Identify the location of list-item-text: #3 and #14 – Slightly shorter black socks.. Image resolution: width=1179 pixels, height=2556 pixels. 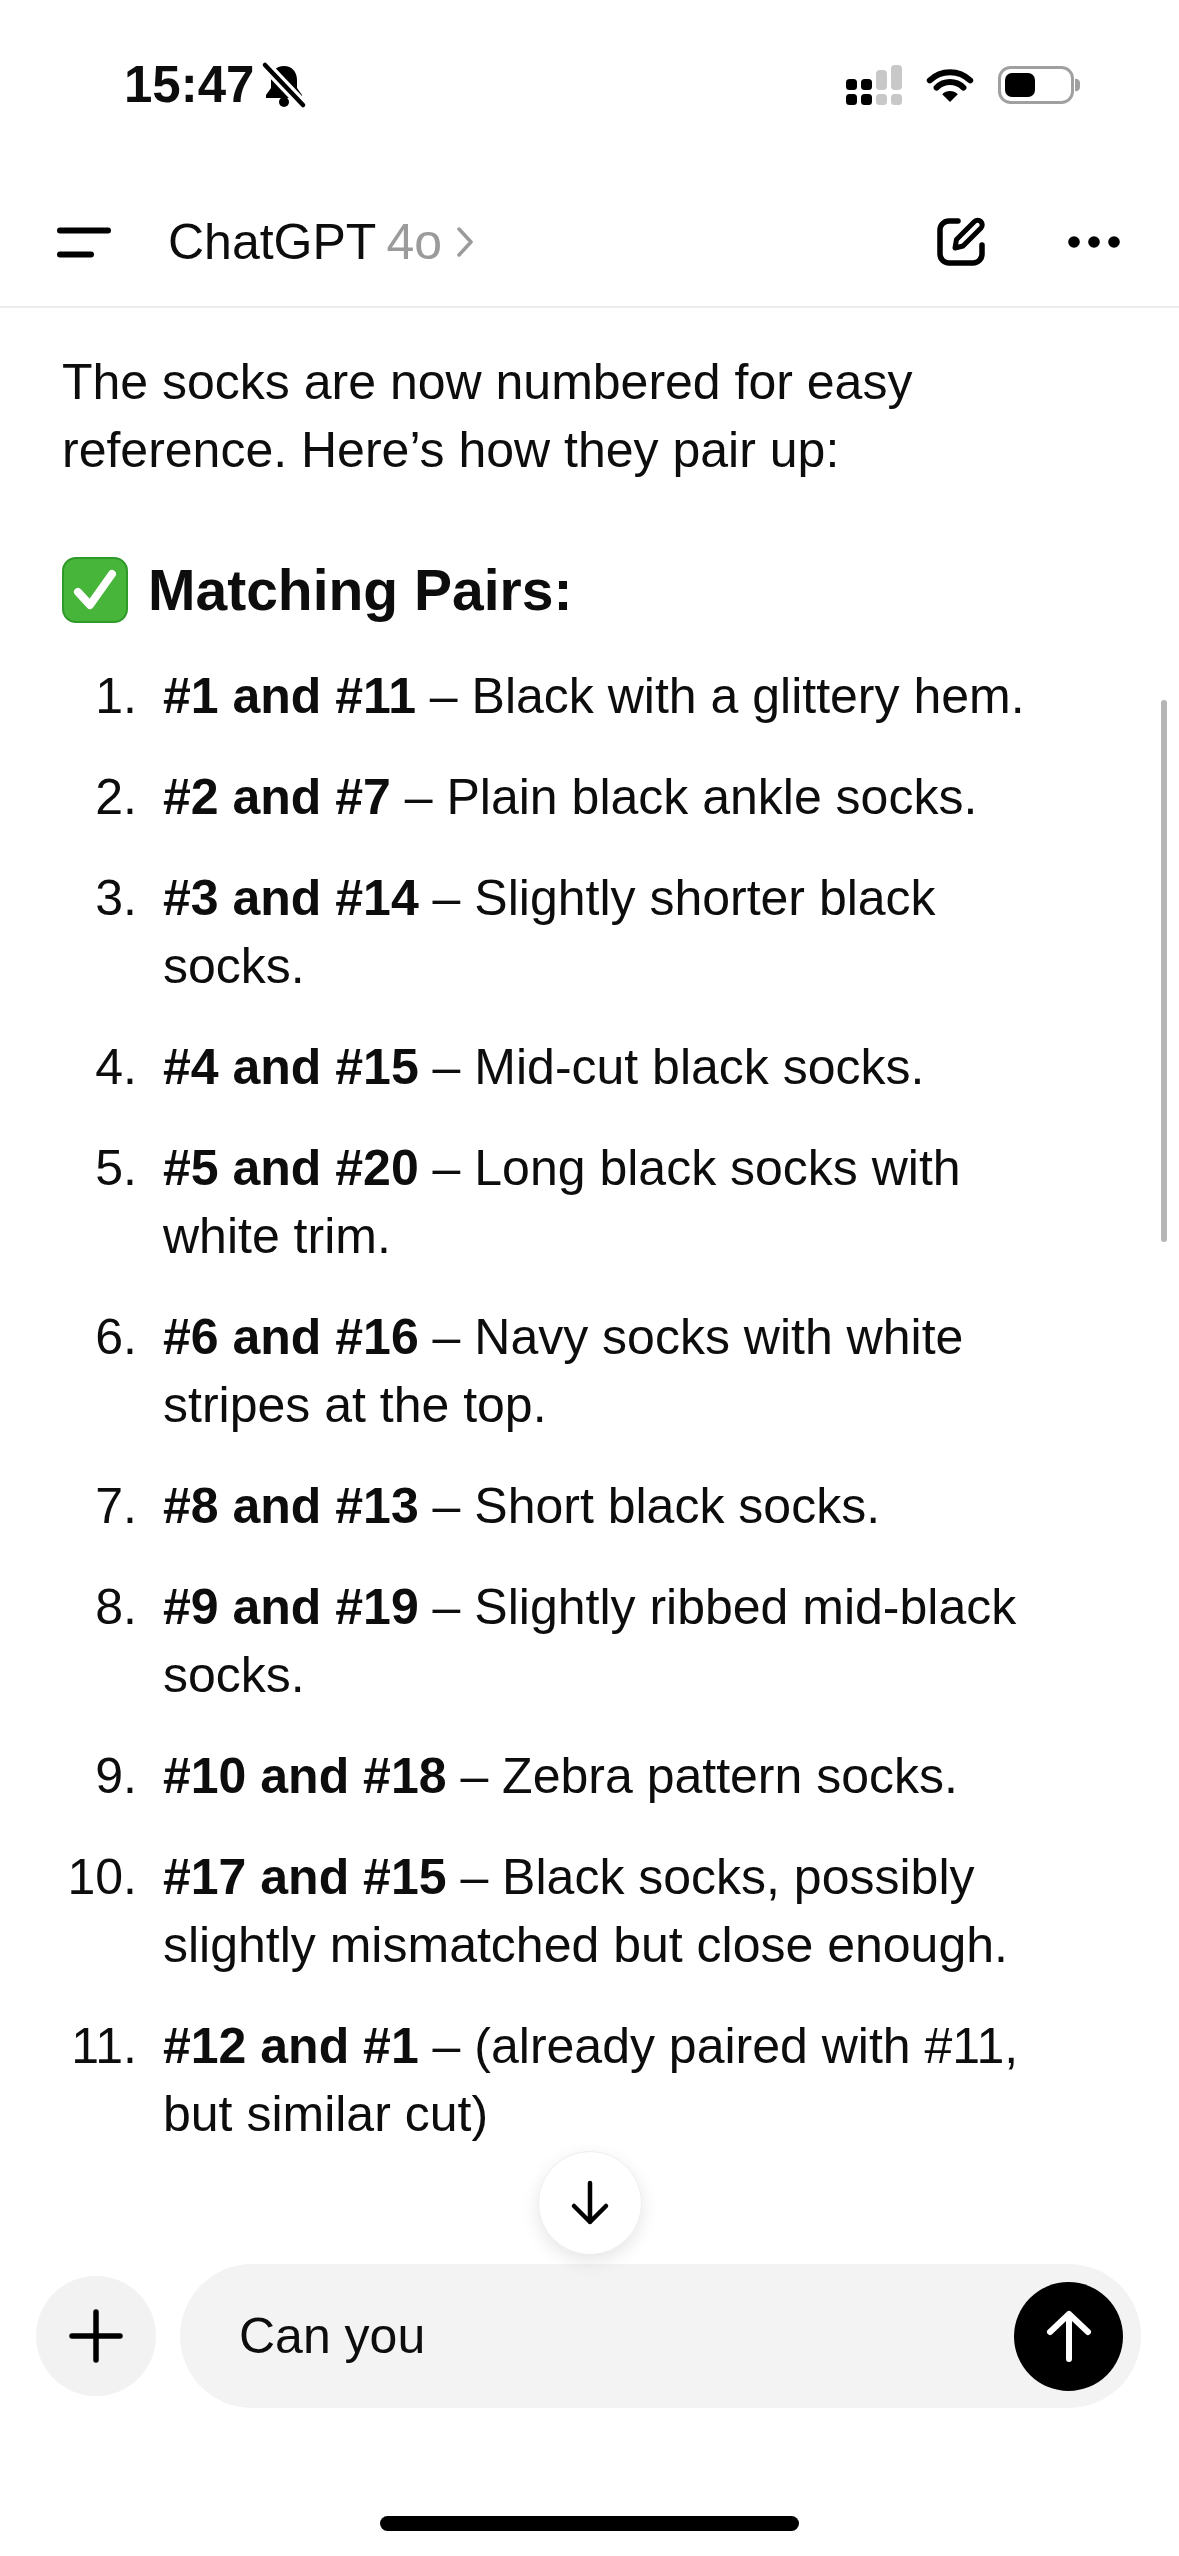
(550, 932).